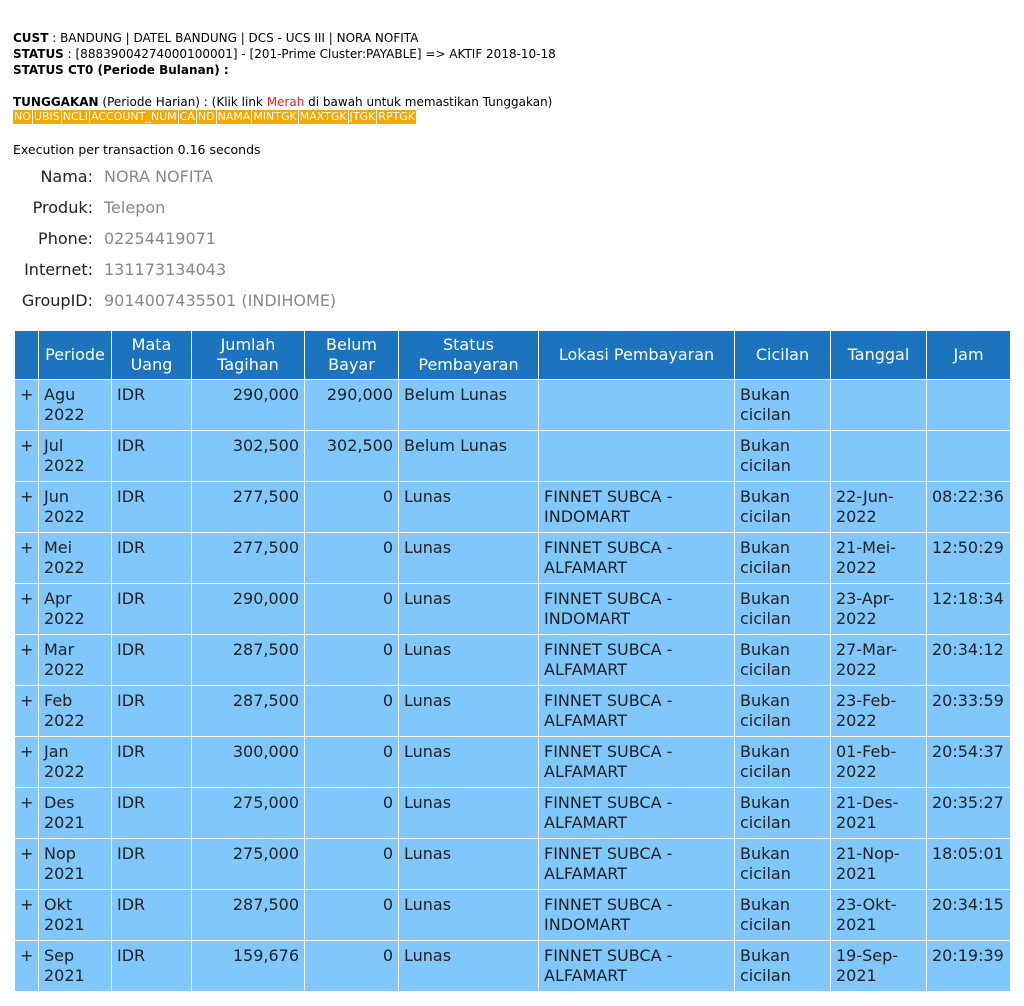 Image resolution: width=1024 pixels, height=1006 pixels. I want to click on tunggakan-column-header: ND, so click(206, 117).